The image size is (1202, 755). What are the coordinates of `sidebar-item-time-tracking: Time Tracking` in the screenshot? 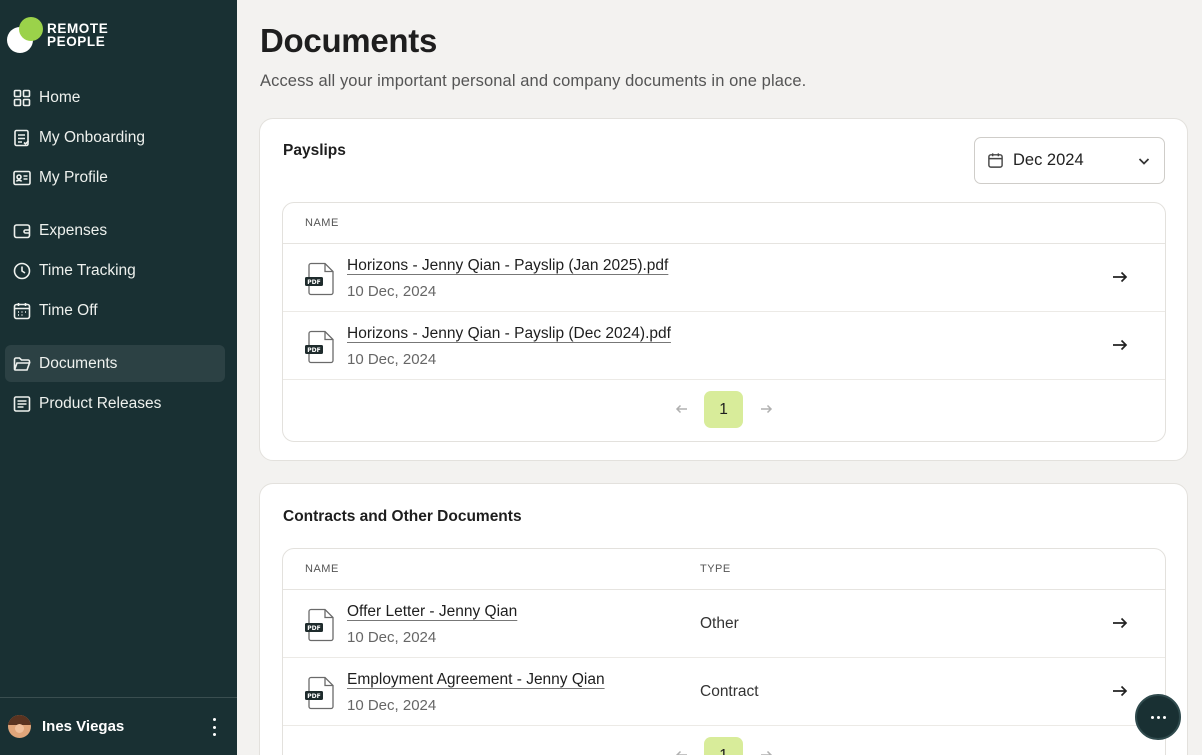 It's located at (115, 270).